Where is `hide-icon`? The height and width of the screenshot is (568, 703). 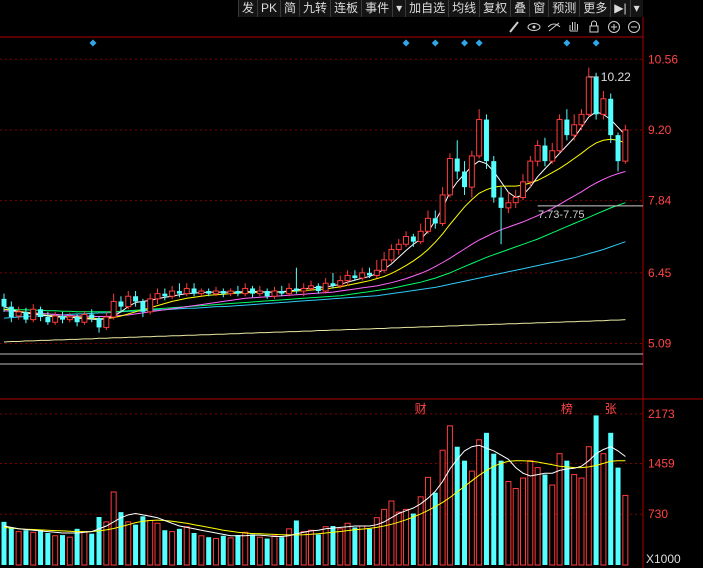 hide-icon is located at coordinates (554, 27).